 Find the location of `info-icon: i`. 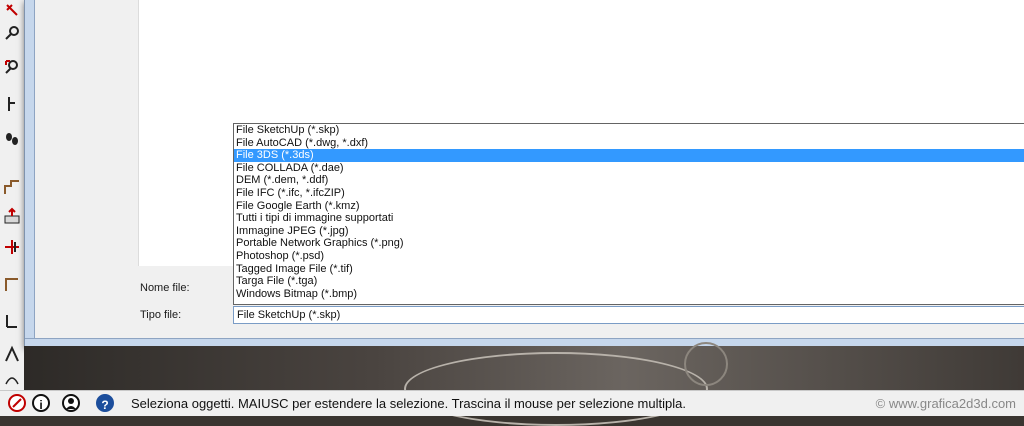

info-icon: i is located at coordinates (41, 403).